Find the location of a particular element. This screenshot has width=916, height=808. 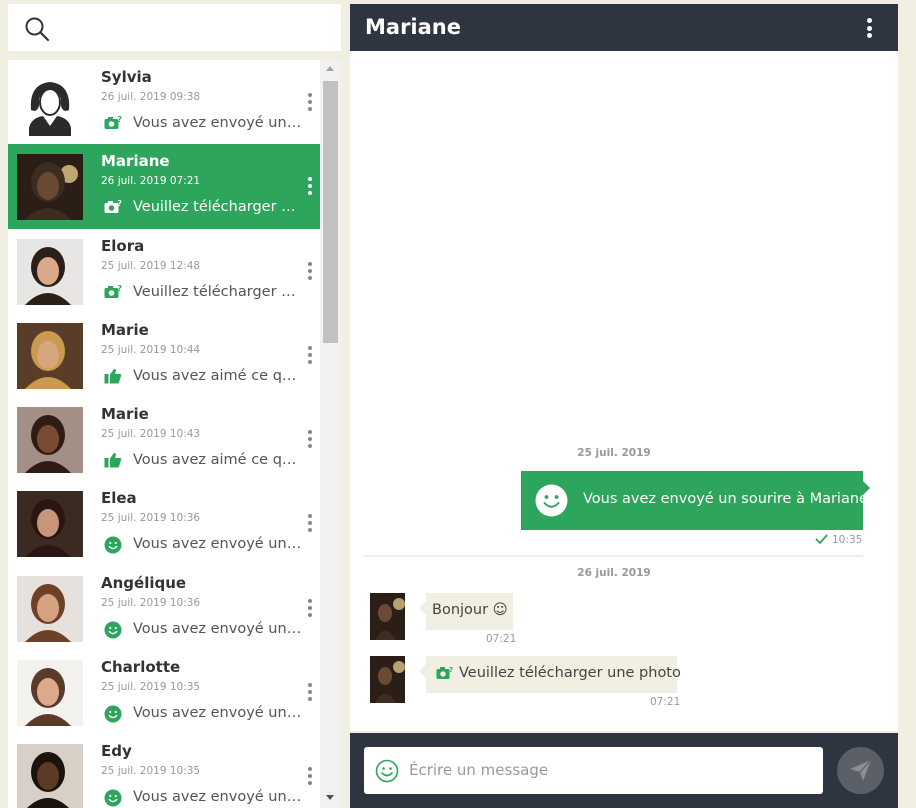

received-message-bubble: Bonjour ☺ is located at coordinates (466, 611).